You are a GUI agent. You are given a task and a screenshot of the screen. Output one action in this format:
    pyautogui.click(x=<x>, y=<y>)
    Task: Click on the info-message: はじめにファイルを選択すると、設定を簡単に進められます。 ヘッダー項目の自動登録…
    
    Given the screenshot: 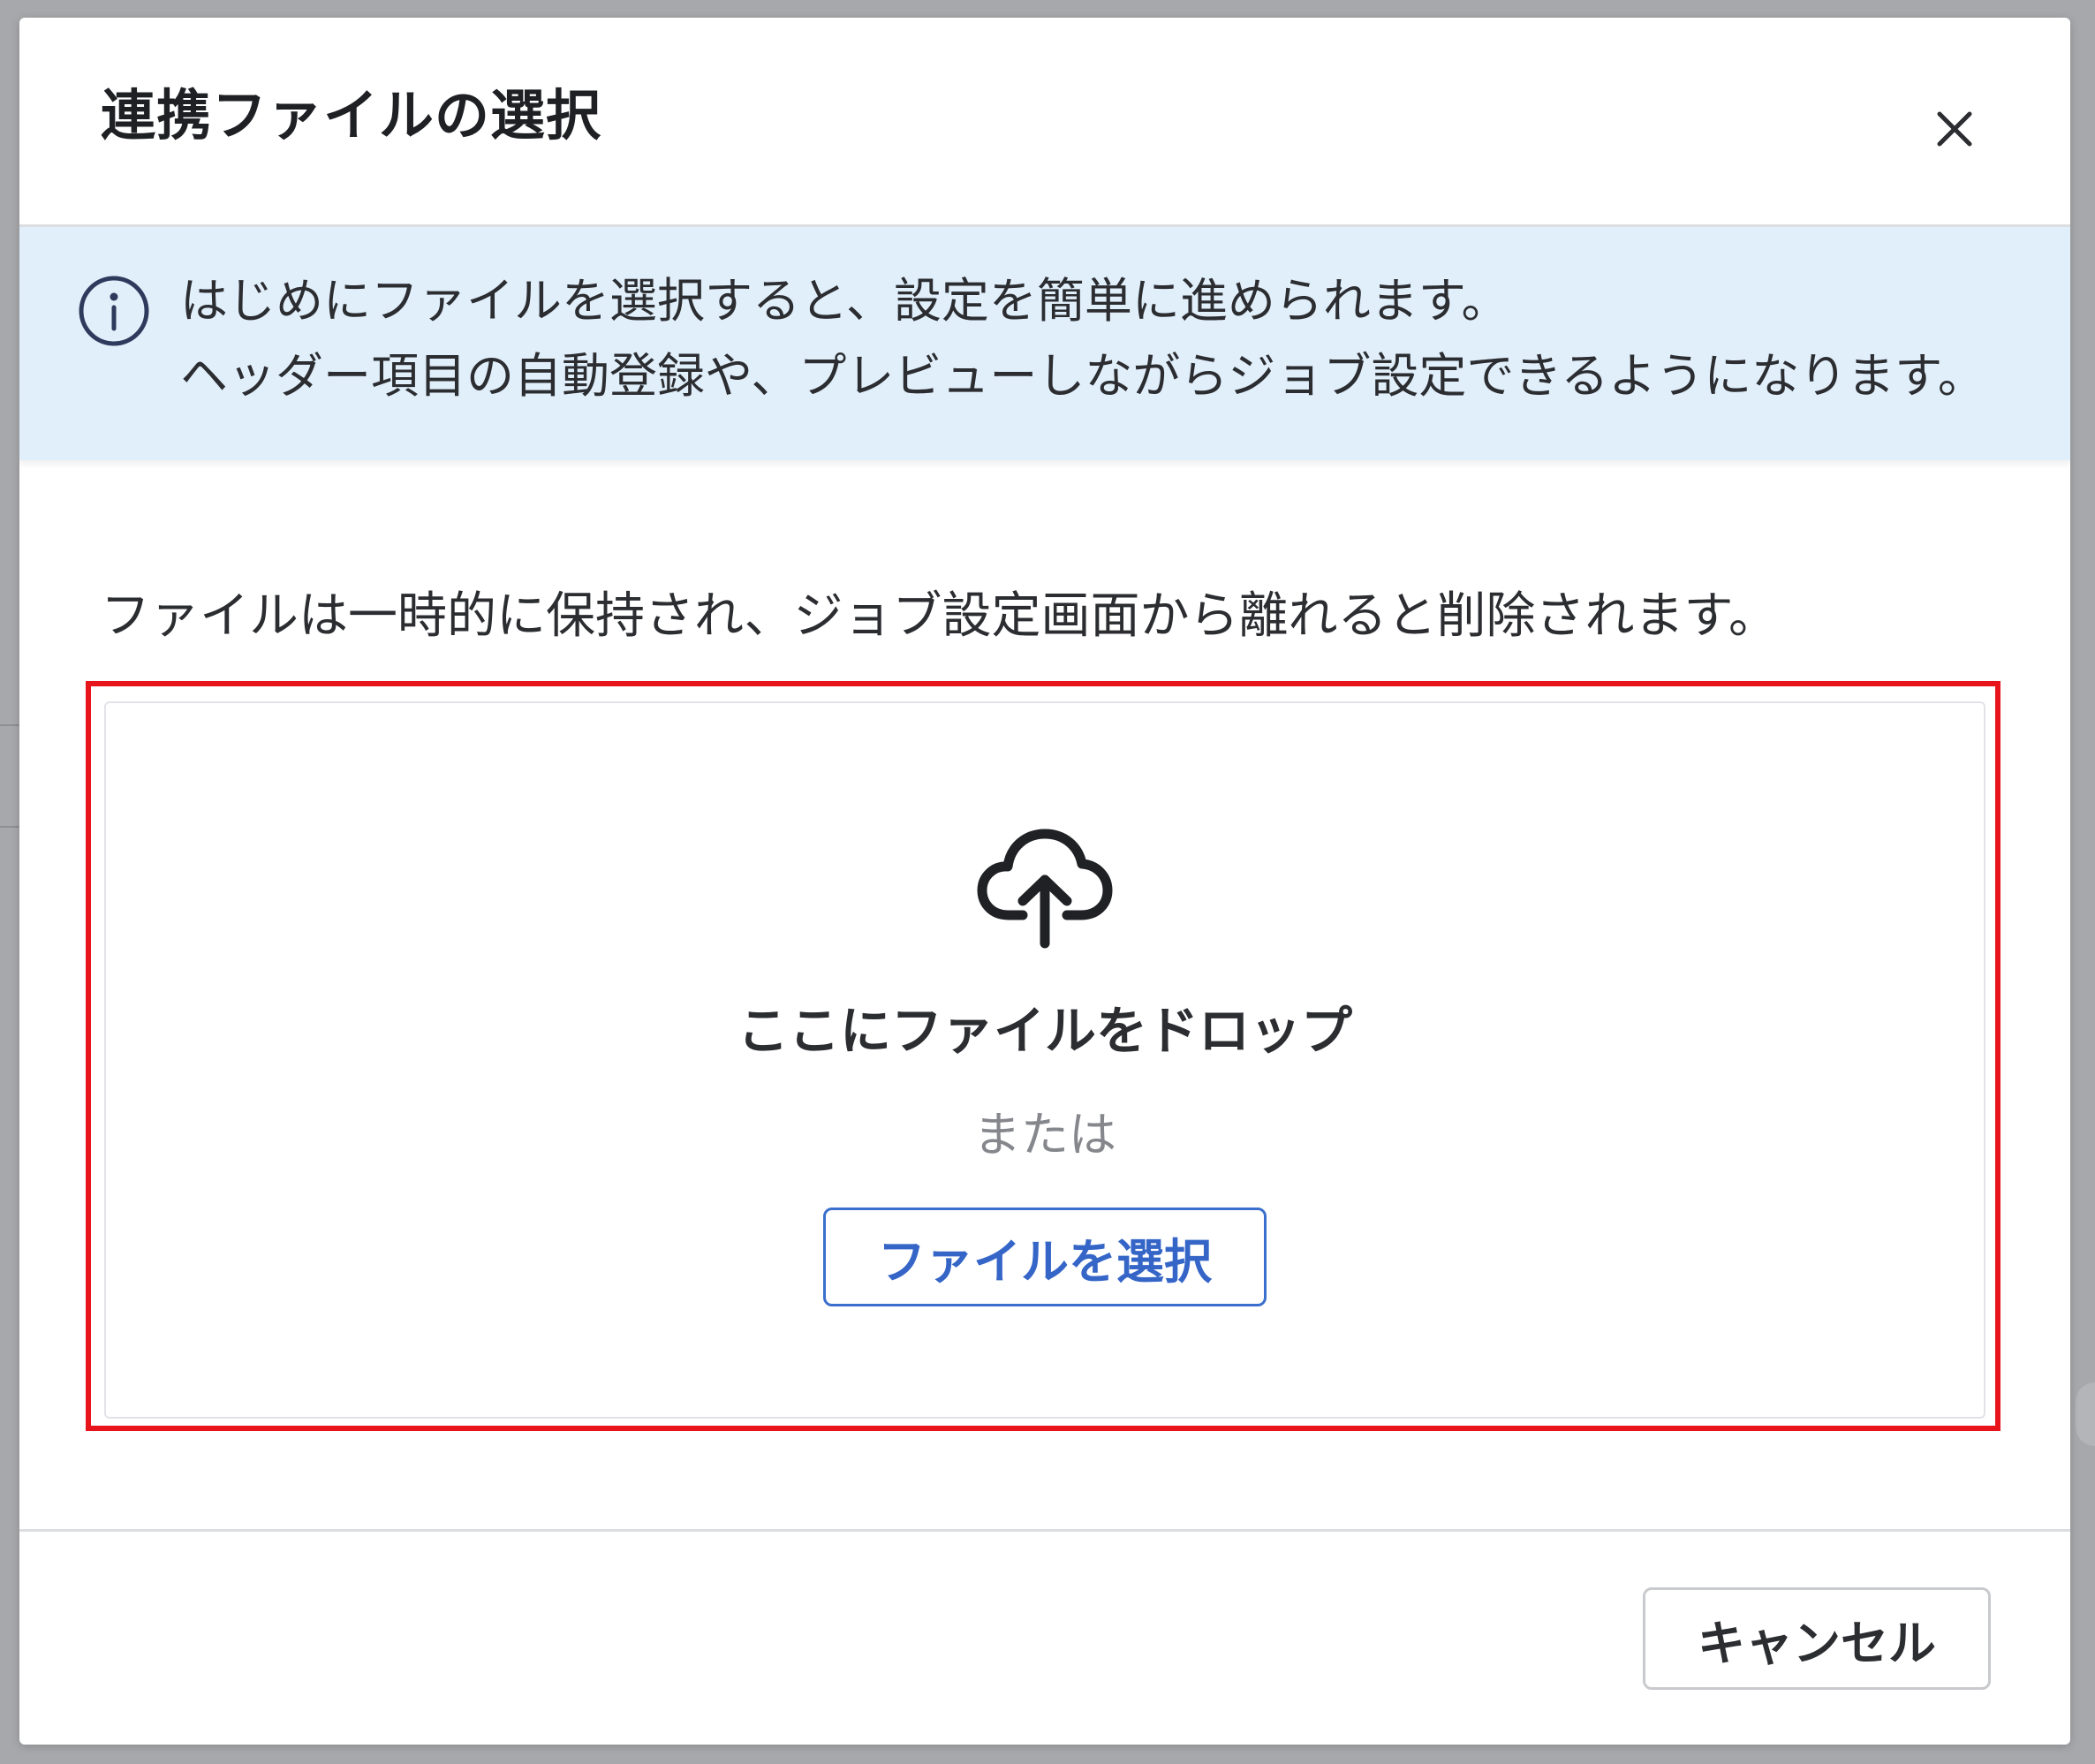 What is the action you would take?
    pyautogui.click(x=1082, y=338)
    